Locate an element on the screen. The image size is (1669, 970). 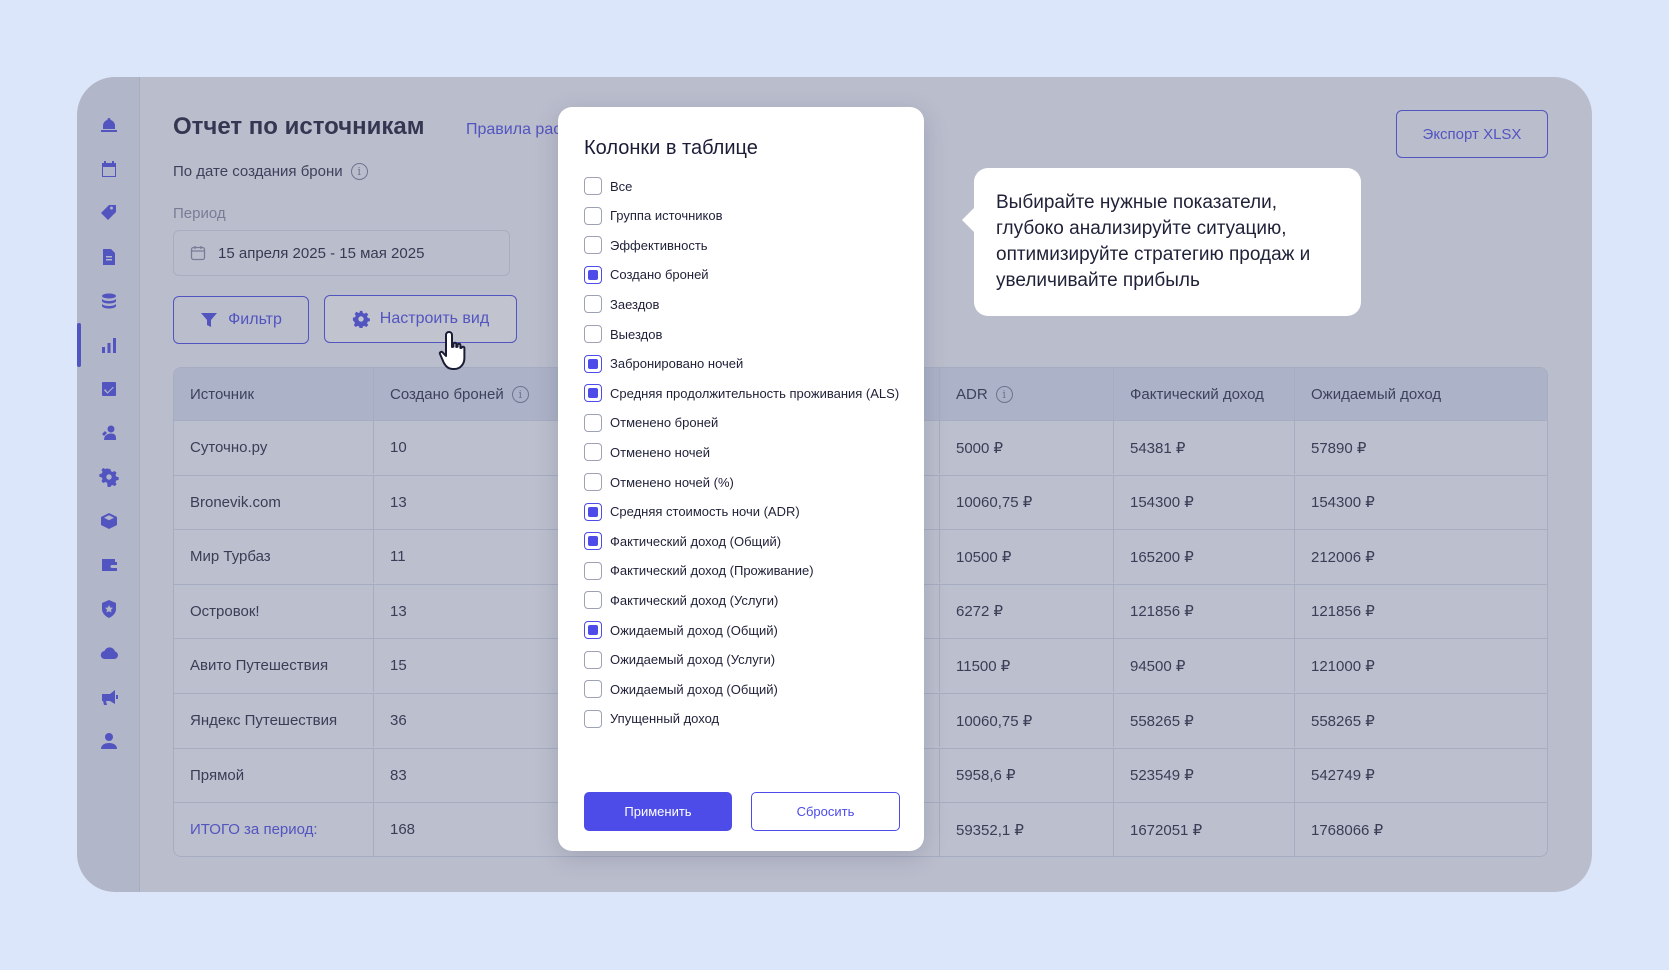
column-option-label: Фактический доход (Услуги) is located at coordinates (694, 600).